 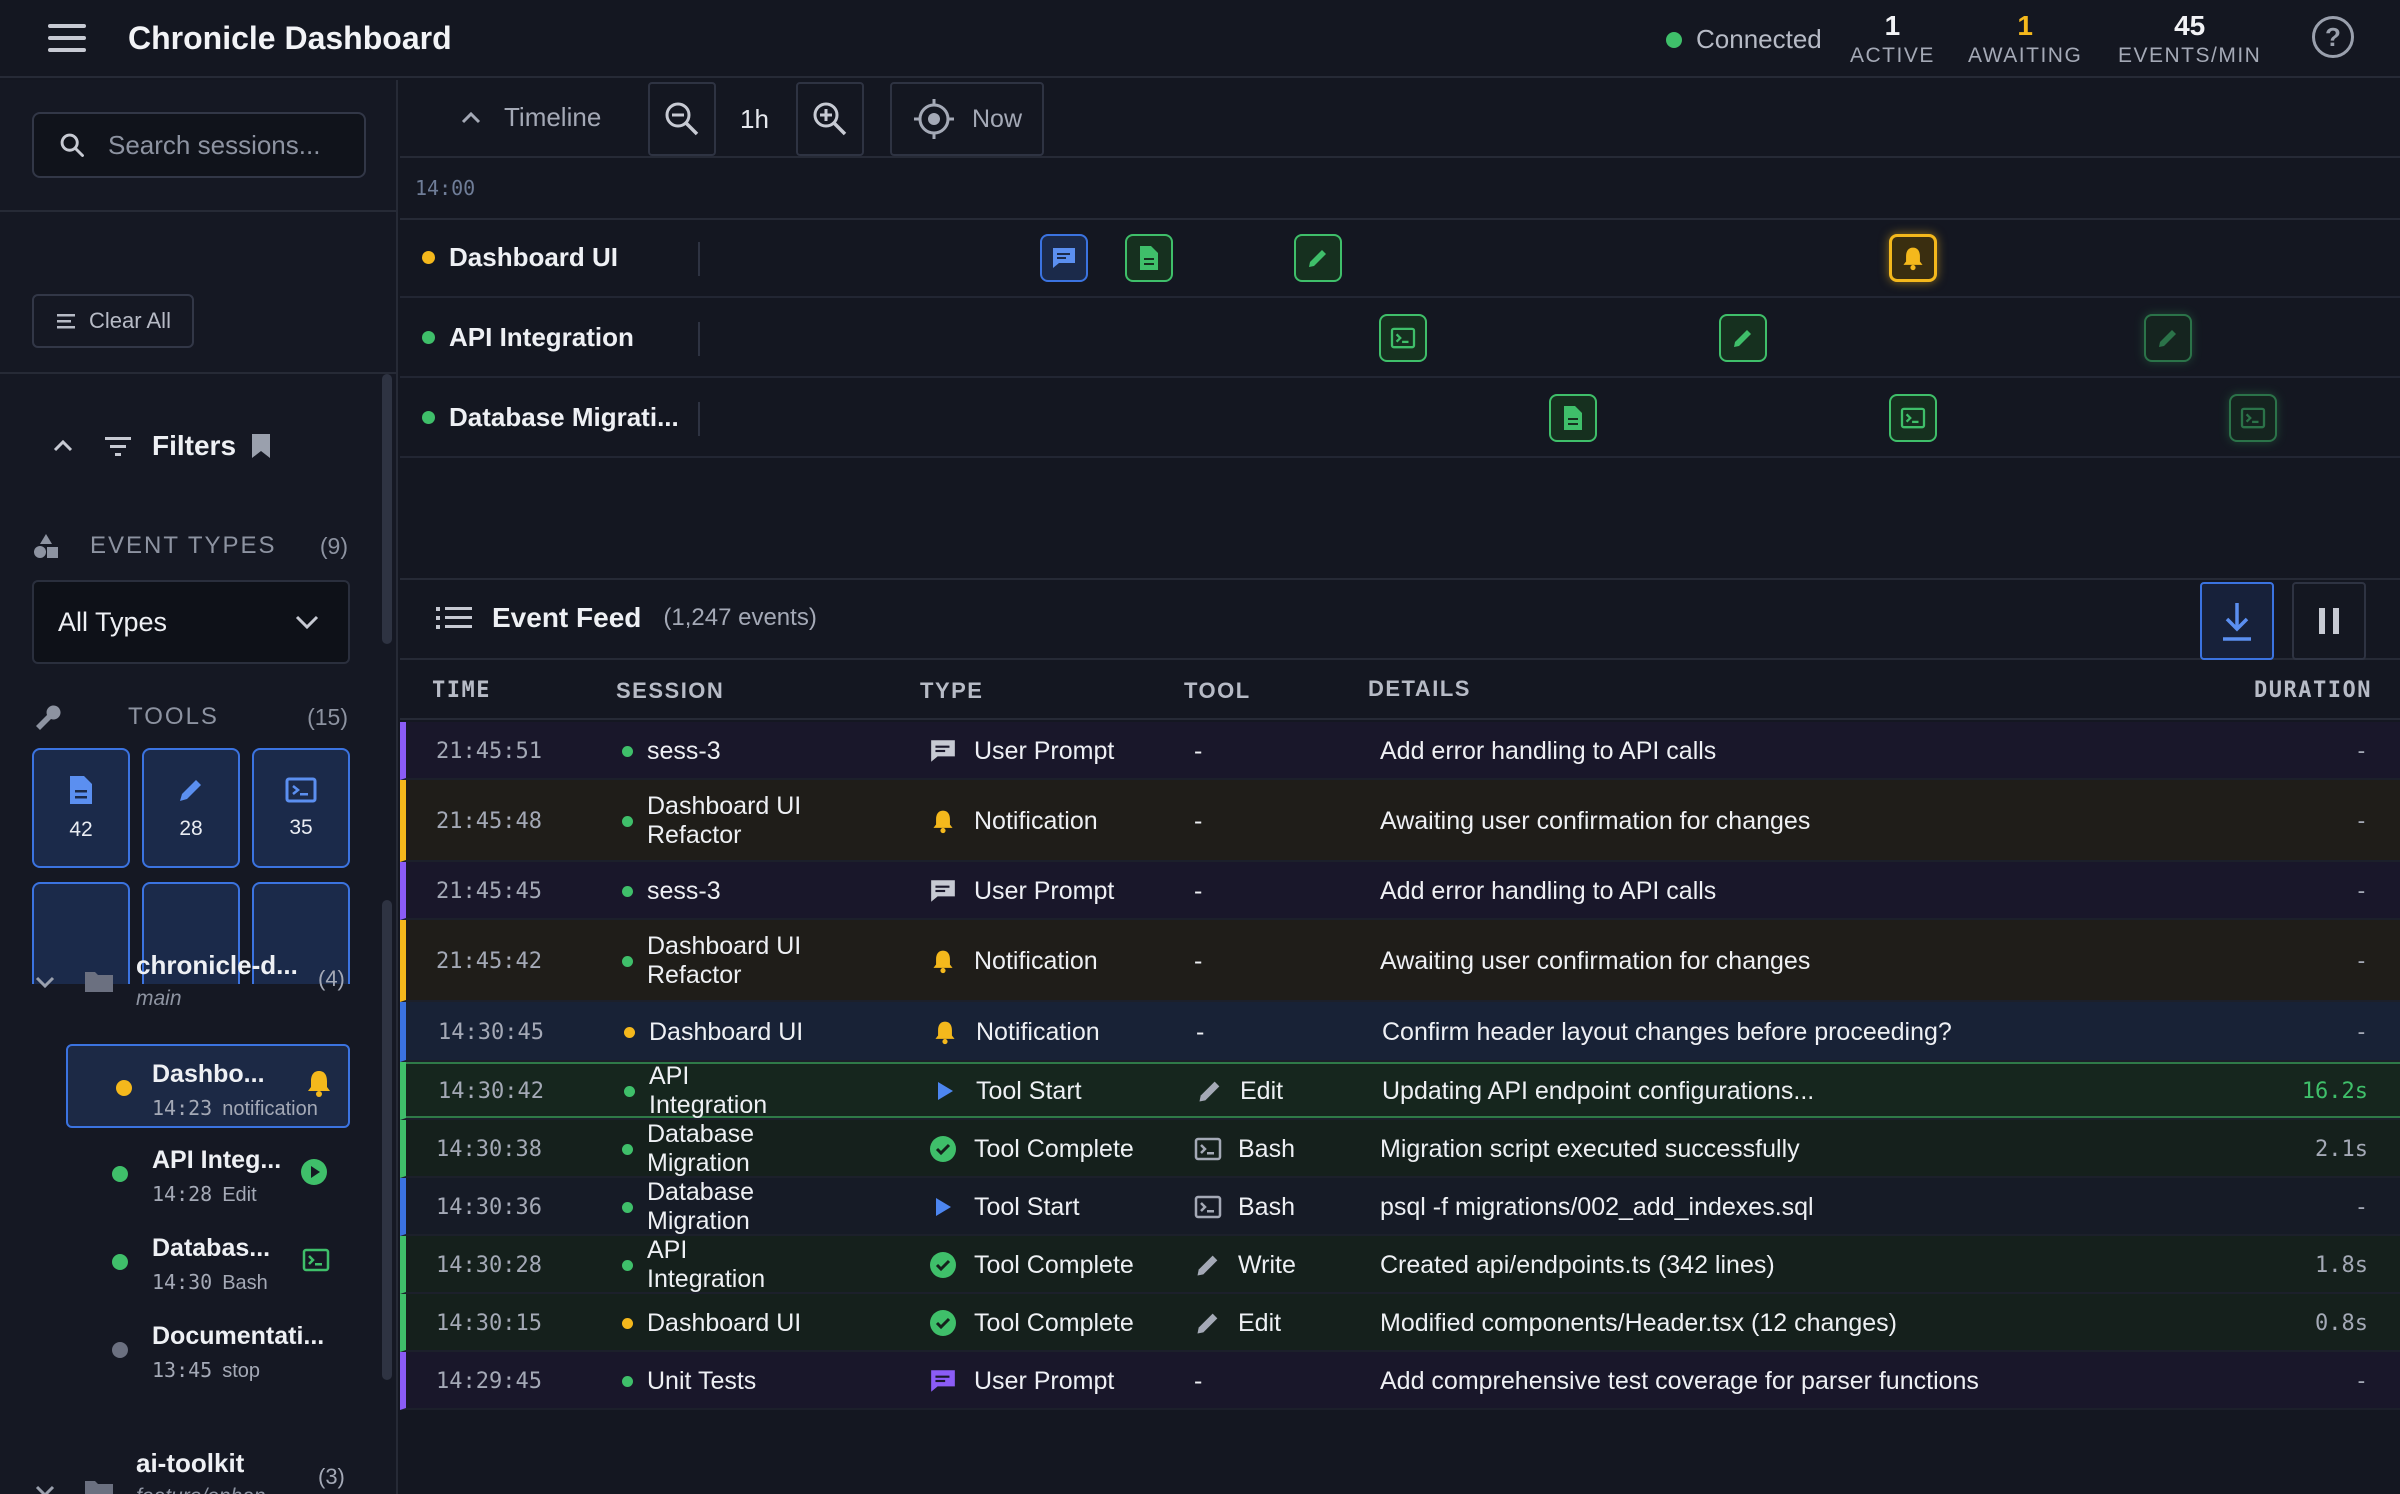 What do you see at coordinates (491, 1091) in the screenshot?
I see `event-time: 14:30:42` at bounding box center [491, 1091].